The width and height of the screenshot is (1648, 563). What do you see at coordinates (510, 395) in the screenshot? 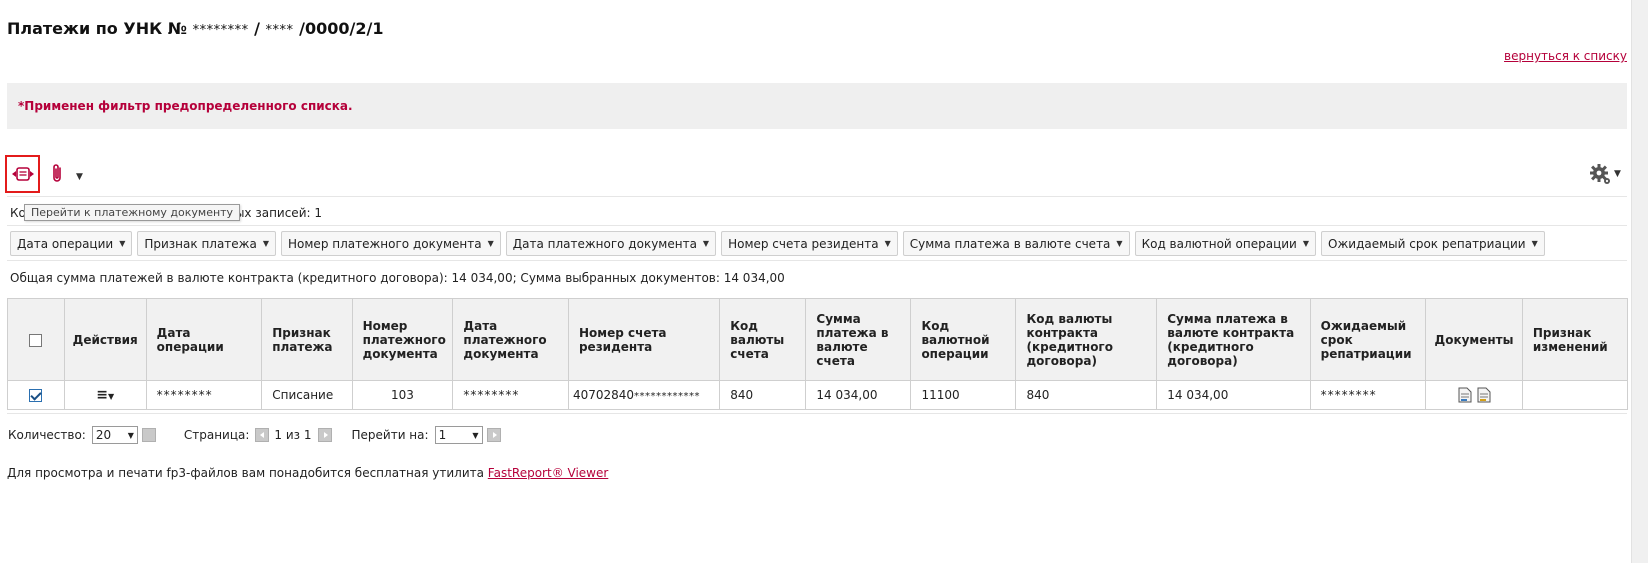
I see `cell-doc-date: ********` at bounding box center [510, 395].